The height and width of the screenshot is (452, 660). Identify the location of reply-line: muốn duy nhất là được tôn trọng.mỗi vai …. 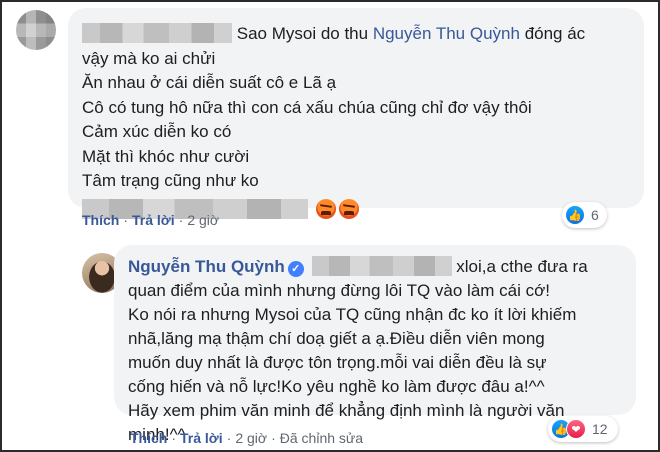
(337, 362).